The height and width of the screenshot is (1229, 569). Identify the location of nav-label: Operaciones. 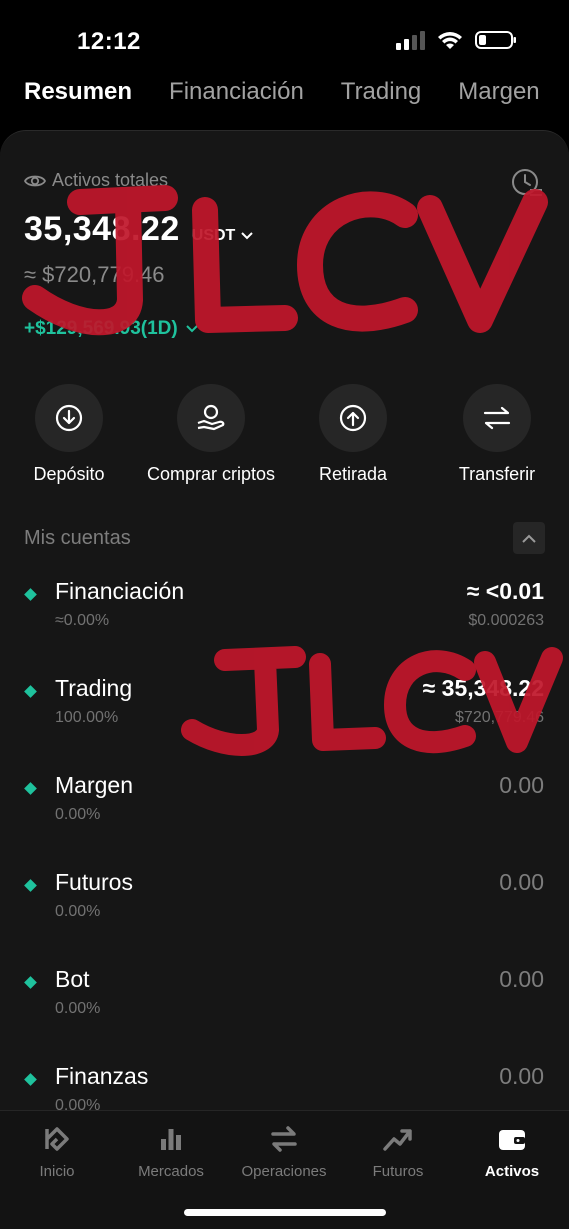
(284, 1171).